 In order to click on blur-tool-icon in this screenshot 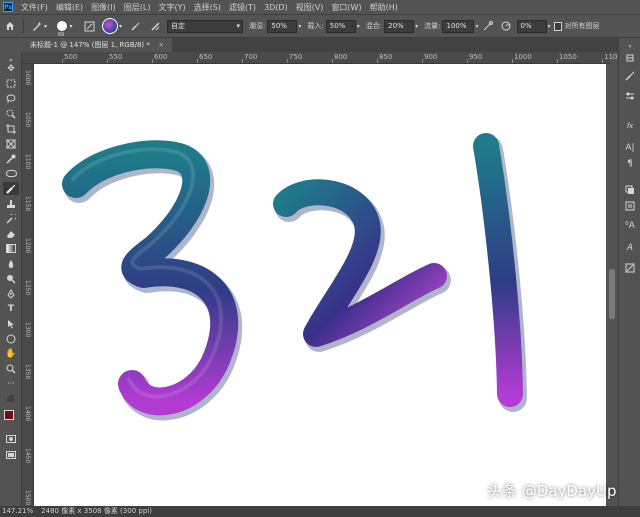, I will do `click(11, 263)`.